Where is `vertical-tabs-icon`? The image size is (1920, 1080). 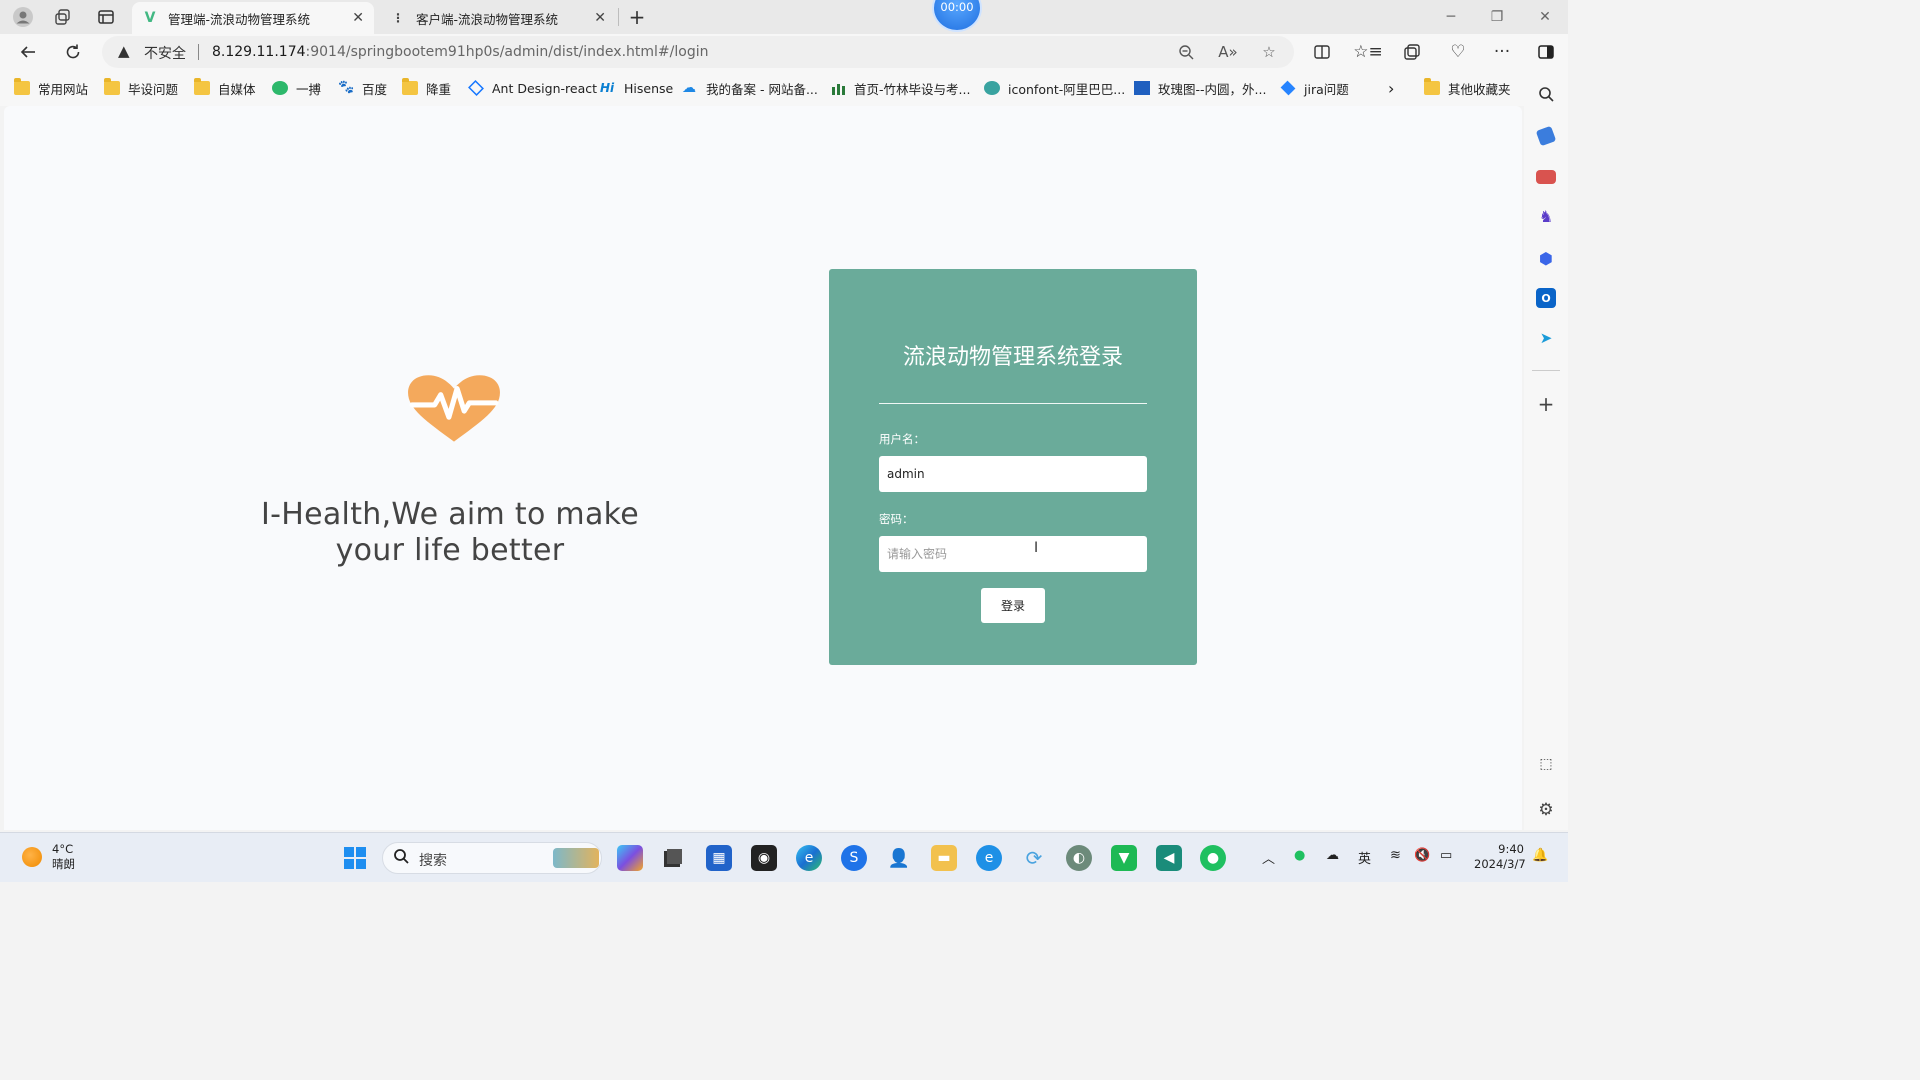
vertical-tabs-icon is located at coordinates (106, 17).